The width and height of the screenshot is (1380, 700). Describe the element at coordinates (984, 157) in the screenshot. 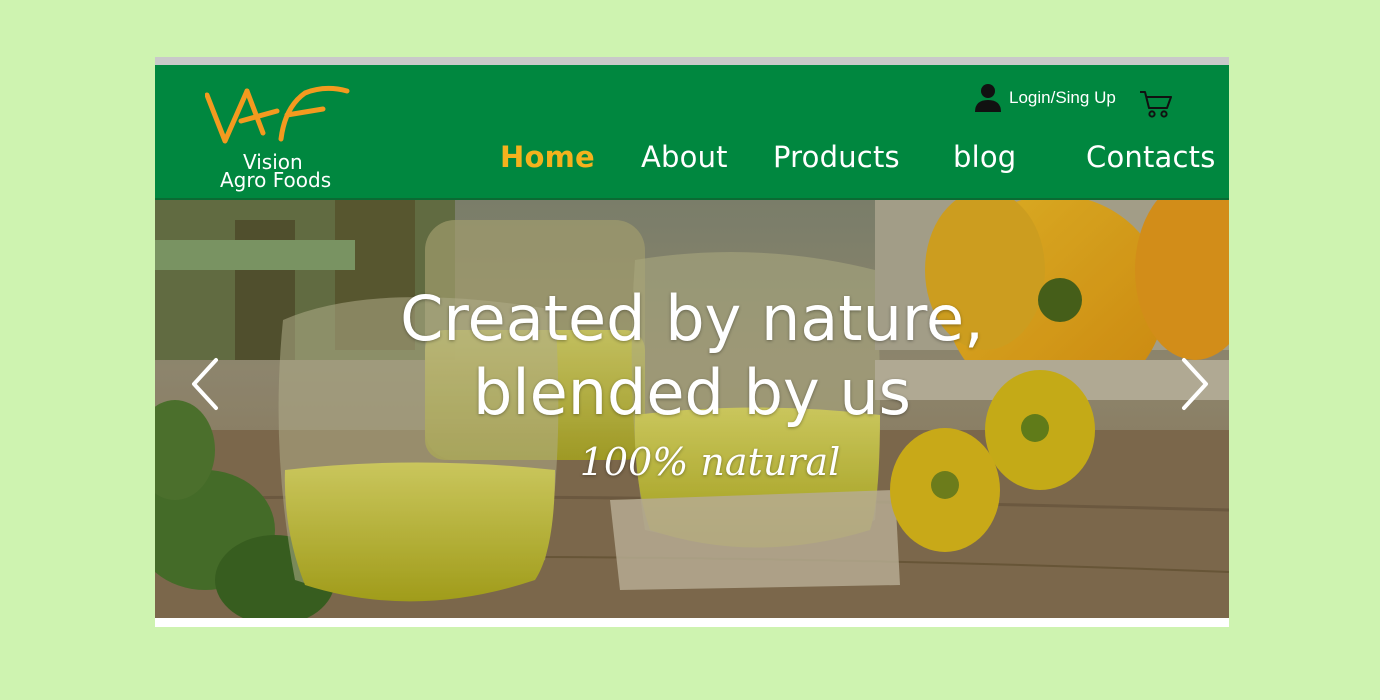

I see `nav-blog: blog` at that location.